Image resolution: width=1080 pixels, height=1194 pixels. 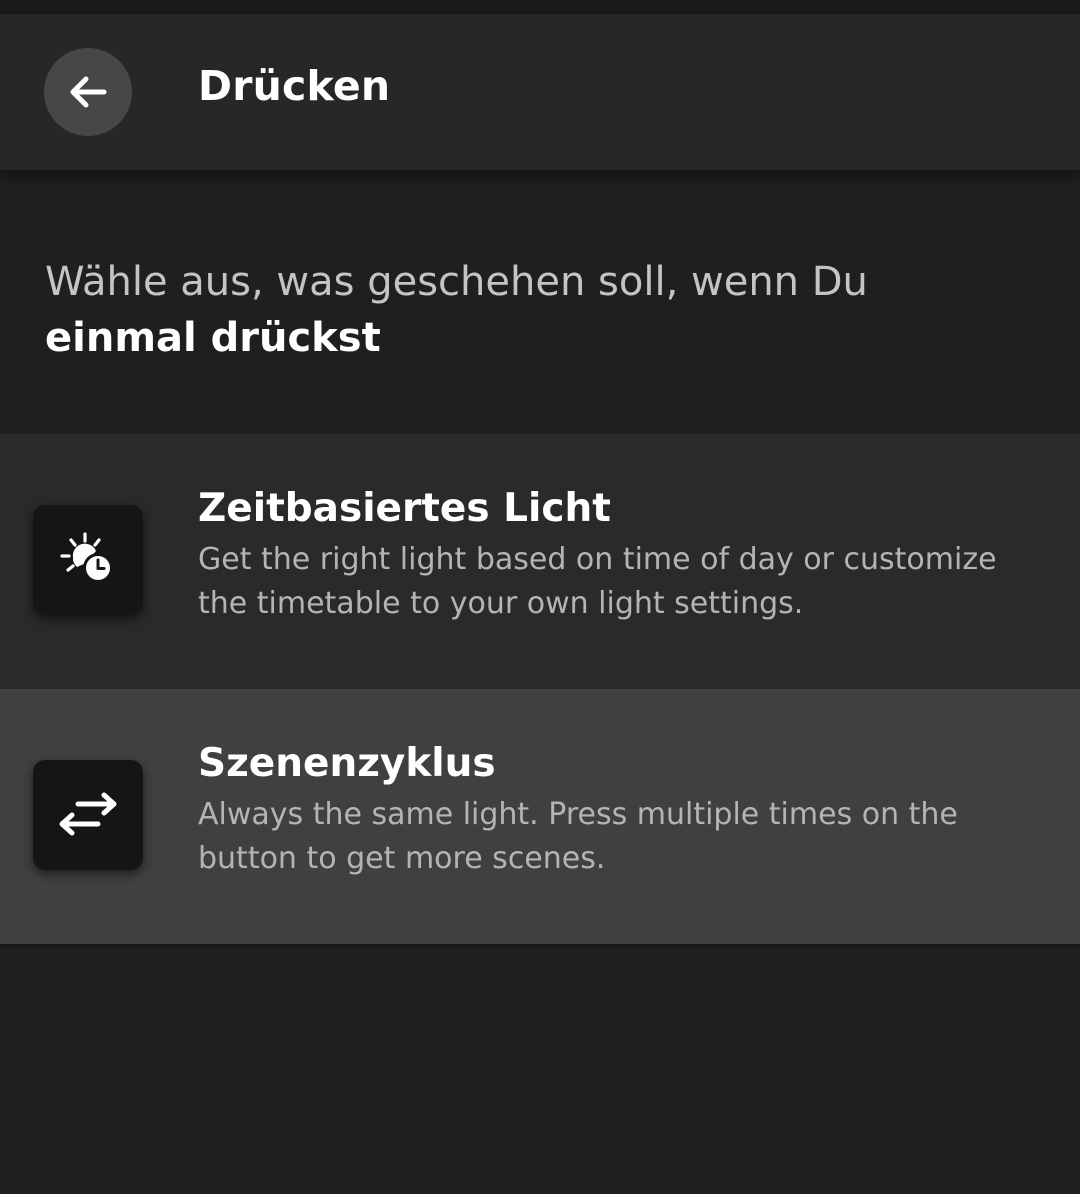 I want to click on swap-arrows-icon, so click(x=88, y=814).